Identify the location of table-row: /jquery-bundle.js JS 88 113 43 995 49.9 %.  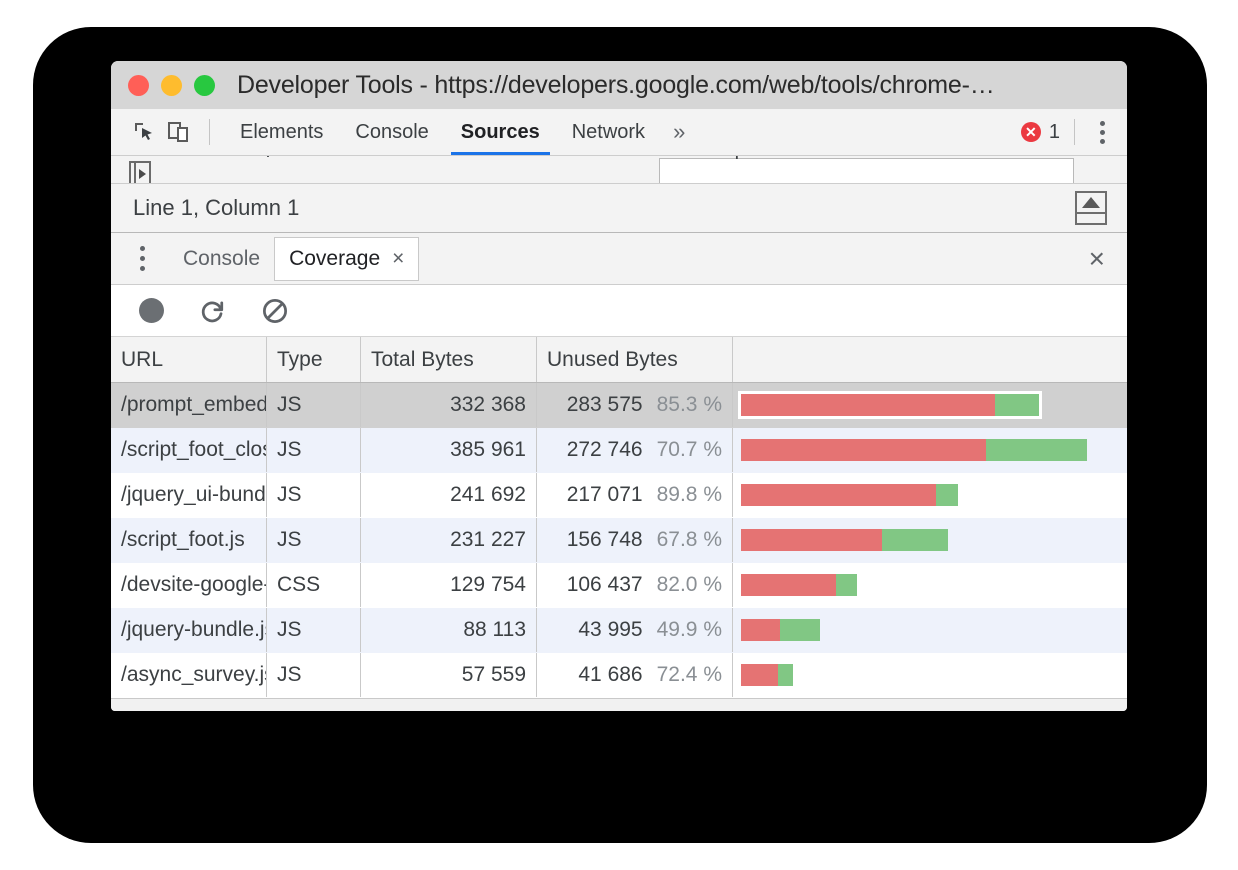
(619, 630).